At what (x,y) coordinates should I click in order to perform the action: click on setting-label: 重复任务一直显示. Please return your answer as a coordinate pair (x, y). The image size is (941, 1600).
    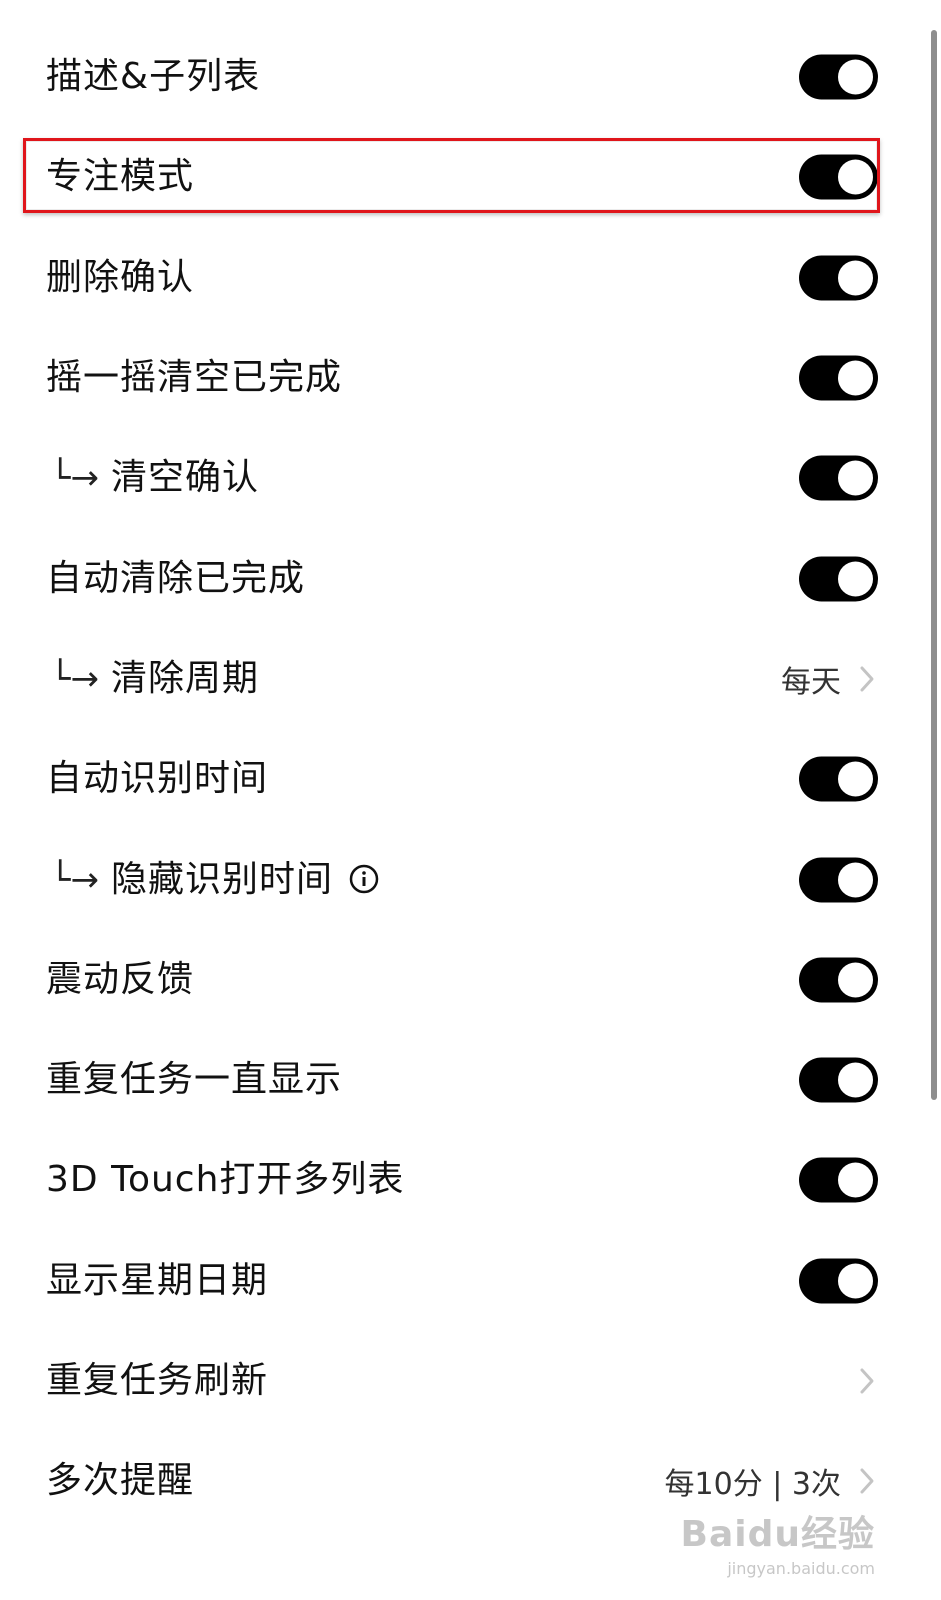
    Looking at the image, I should click on (194, 1080).